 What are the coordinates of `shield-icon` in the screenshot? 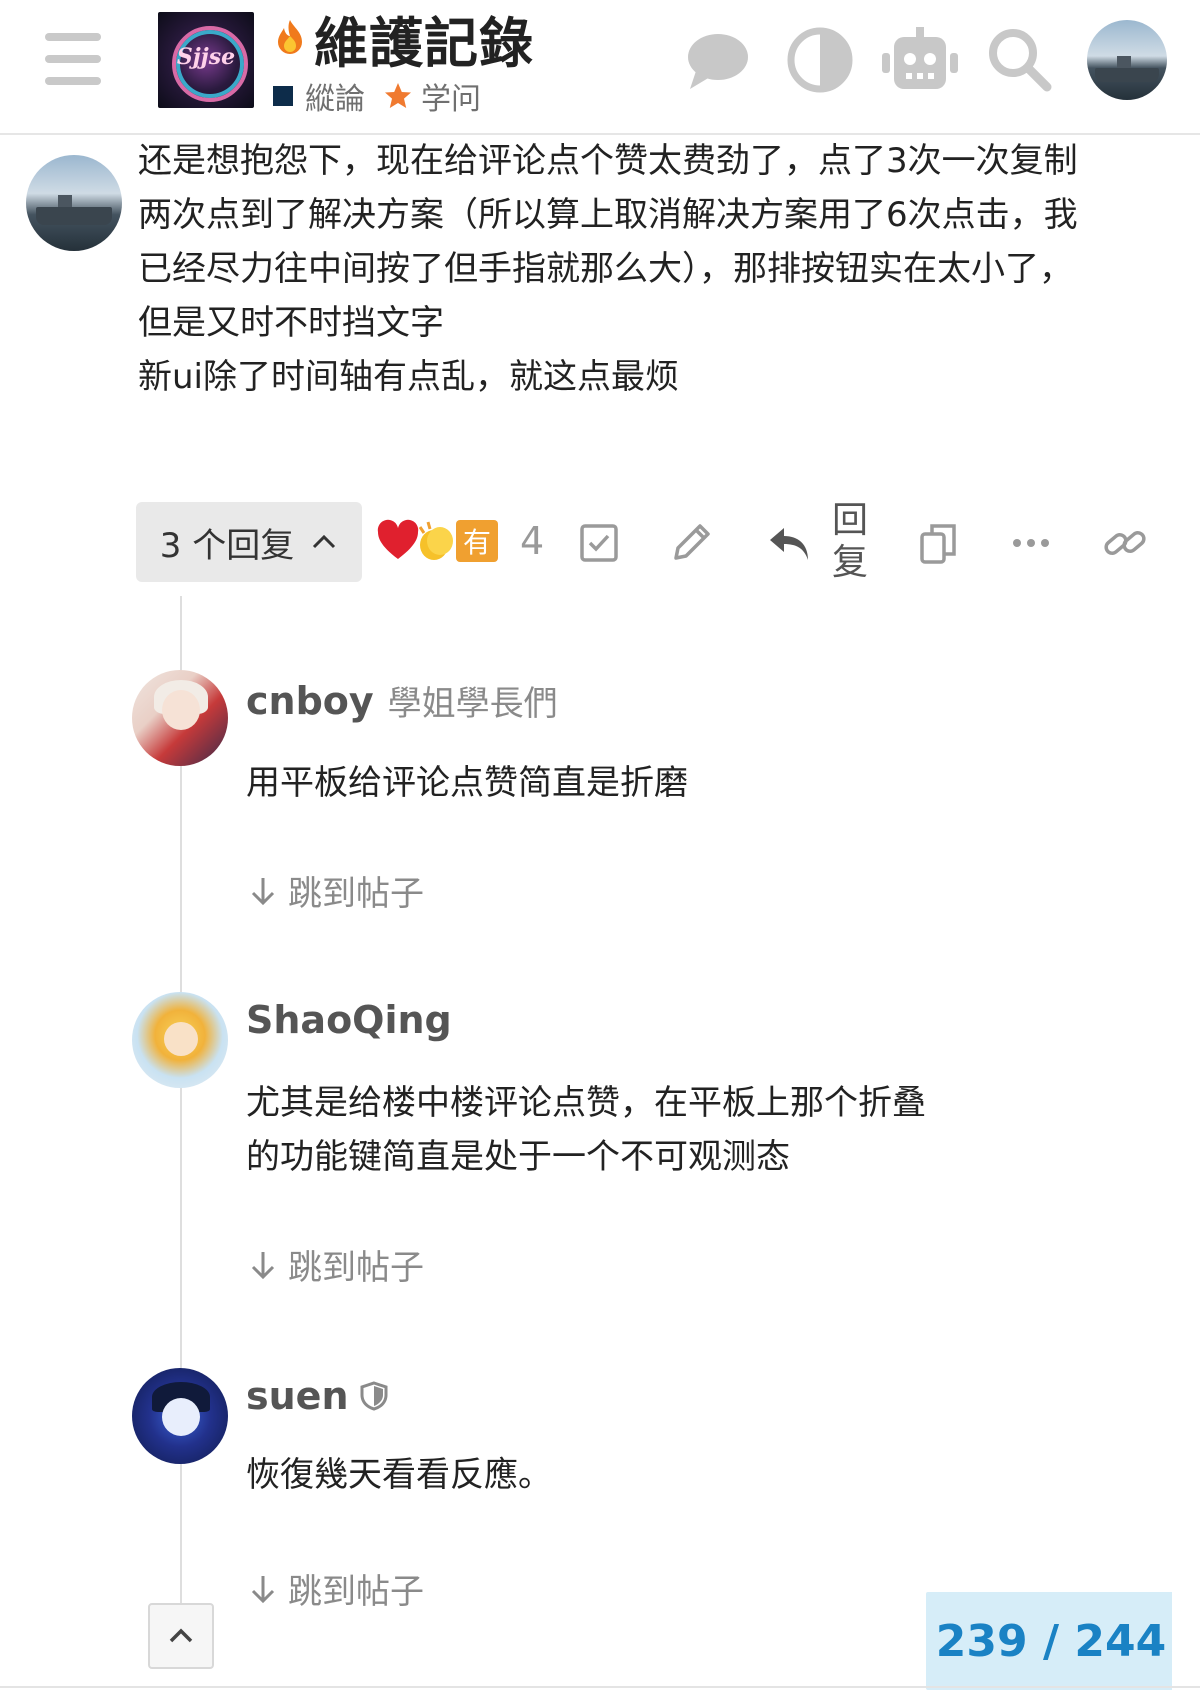 It's located at (373, 1396).